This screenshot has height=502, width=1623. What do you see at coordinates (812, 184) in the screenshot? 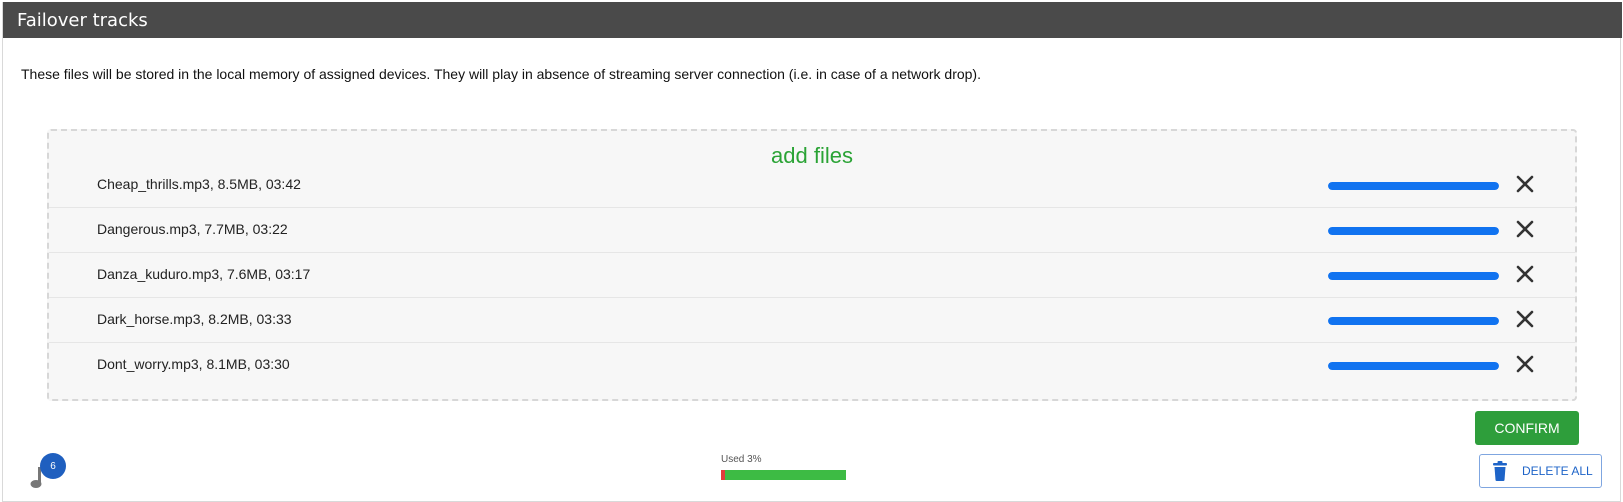
I see `file-row: Cheap_thrills.mp3, 8.5MB, 03:42` at bounding box center [812, 184].